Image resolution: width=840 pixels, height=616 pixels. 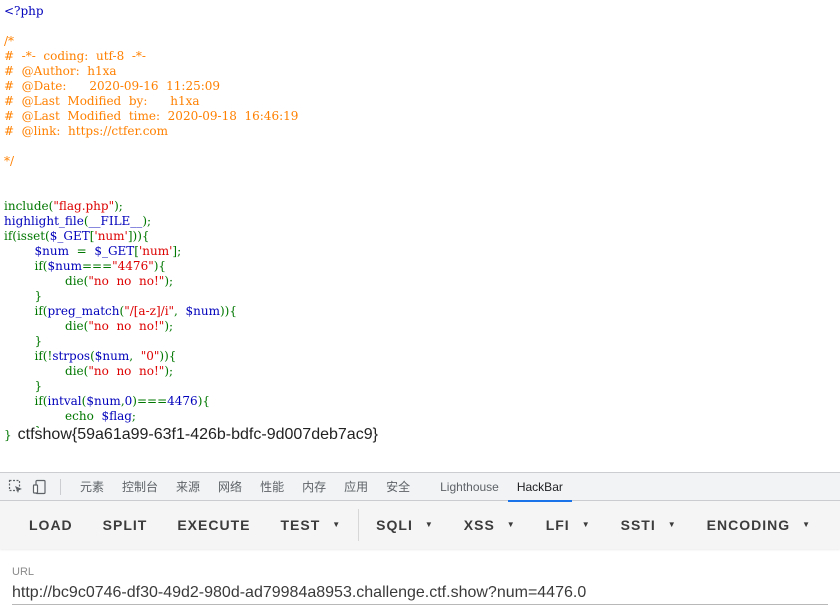 What do you see at coordinates (420, 487) in the screenshot?
I see `devtools-tab-bar: 元素 控制台 来源 网络 性能 内存 应用 安全 Lighthouse HackBar` at bounding box center [420, 487].